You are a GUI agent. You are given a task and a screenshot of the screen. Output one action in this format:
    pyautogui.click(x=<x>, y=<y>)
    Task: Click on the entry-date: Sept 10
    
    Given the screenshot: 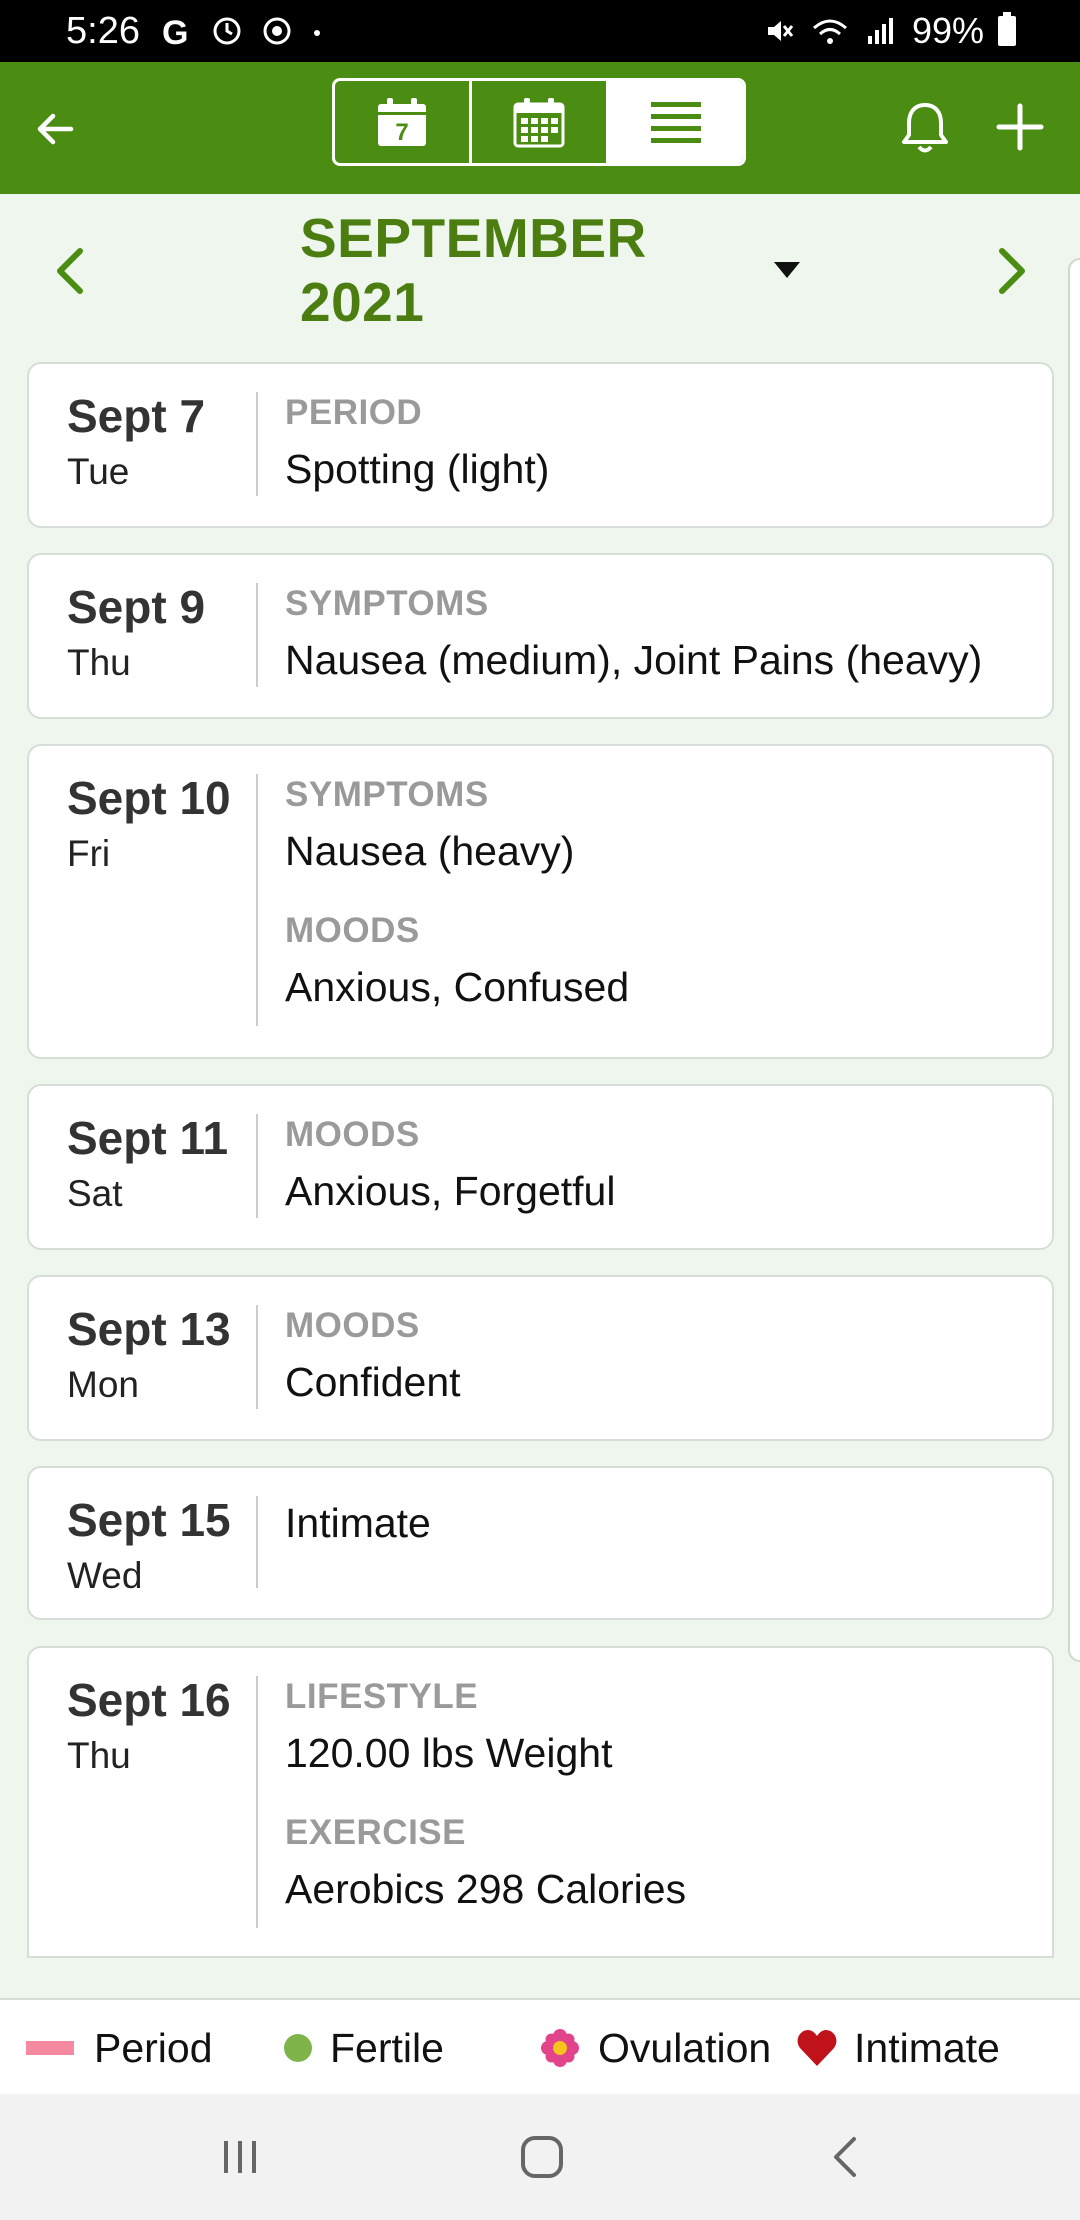 What is the action you would take?
    pyautogui.click(x=149, y=798)
    